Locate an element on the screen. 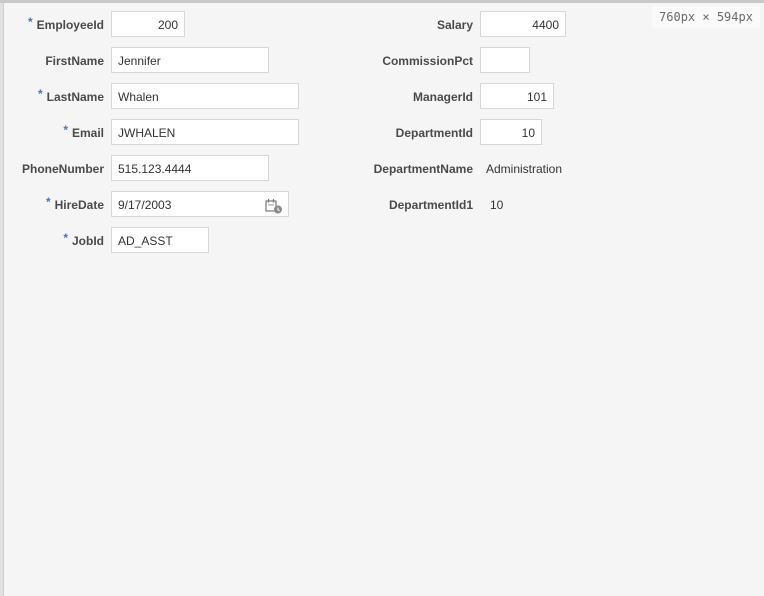 This screenshot has width=764, height=596. commission-pct-row: CommissionPct is located at coordinates (450, 61).